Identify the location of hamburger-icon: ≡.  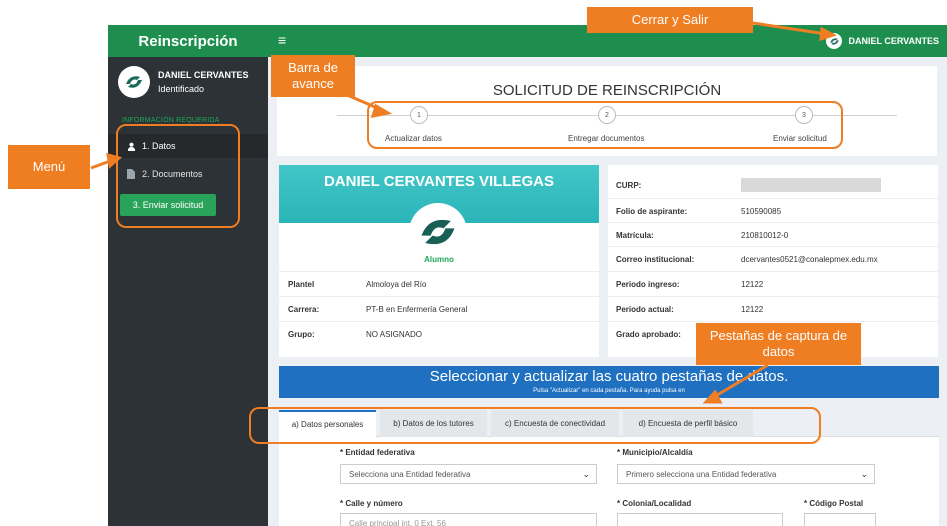
(282, 40).